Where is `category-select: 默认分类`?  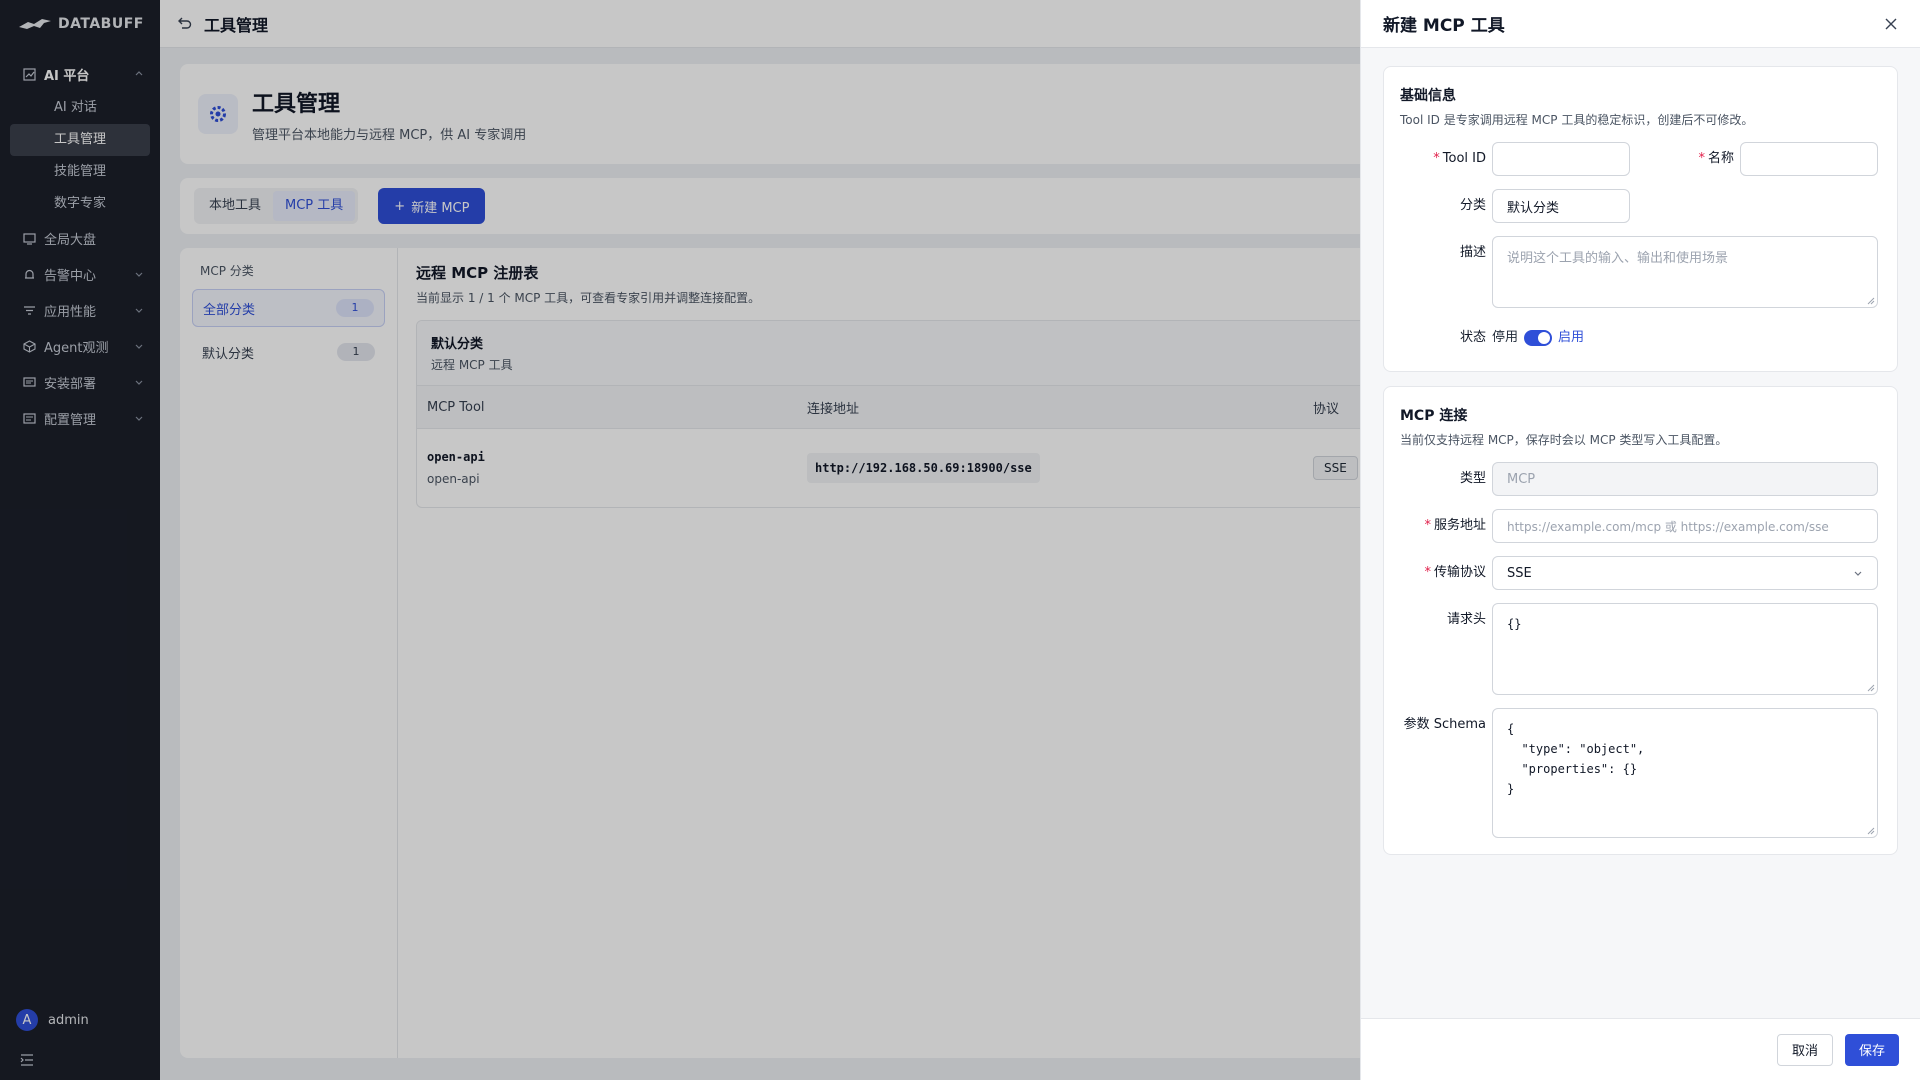 category-select: 默认分类 is located at coordinates (1561, 206).